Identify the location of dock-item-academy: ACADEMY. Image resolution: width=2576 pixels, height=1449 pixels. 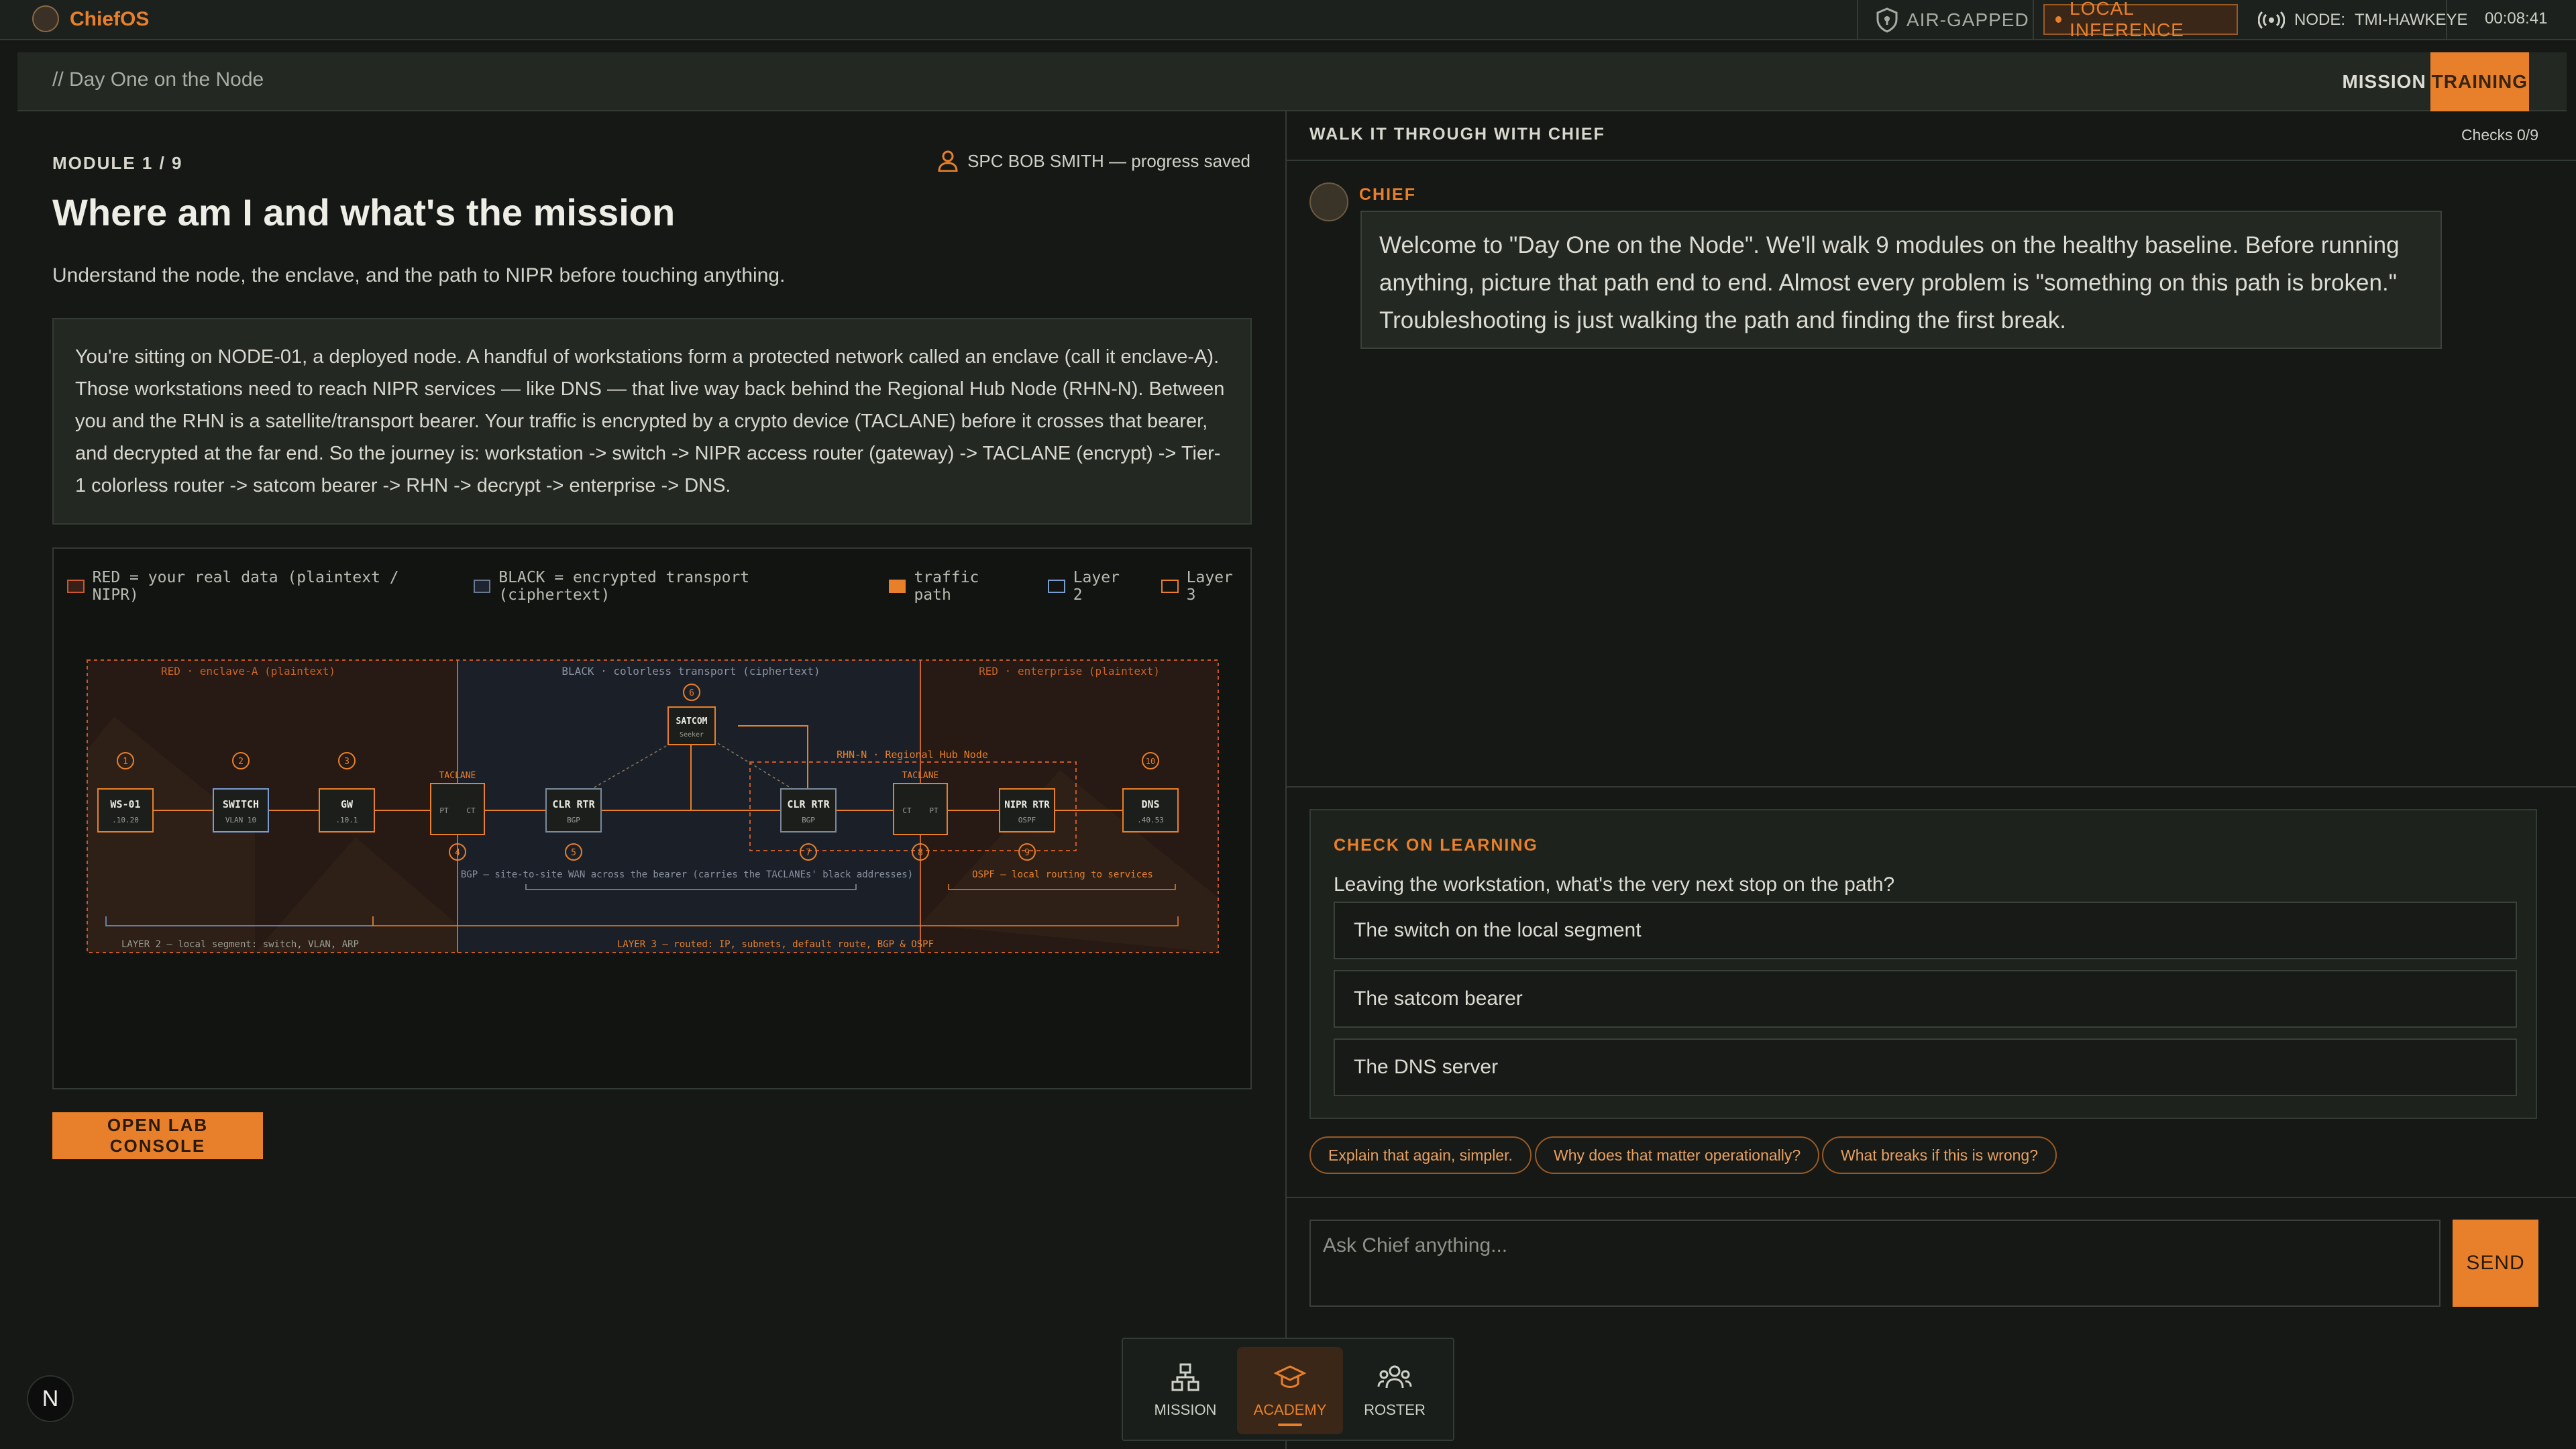
(1290, 1390).